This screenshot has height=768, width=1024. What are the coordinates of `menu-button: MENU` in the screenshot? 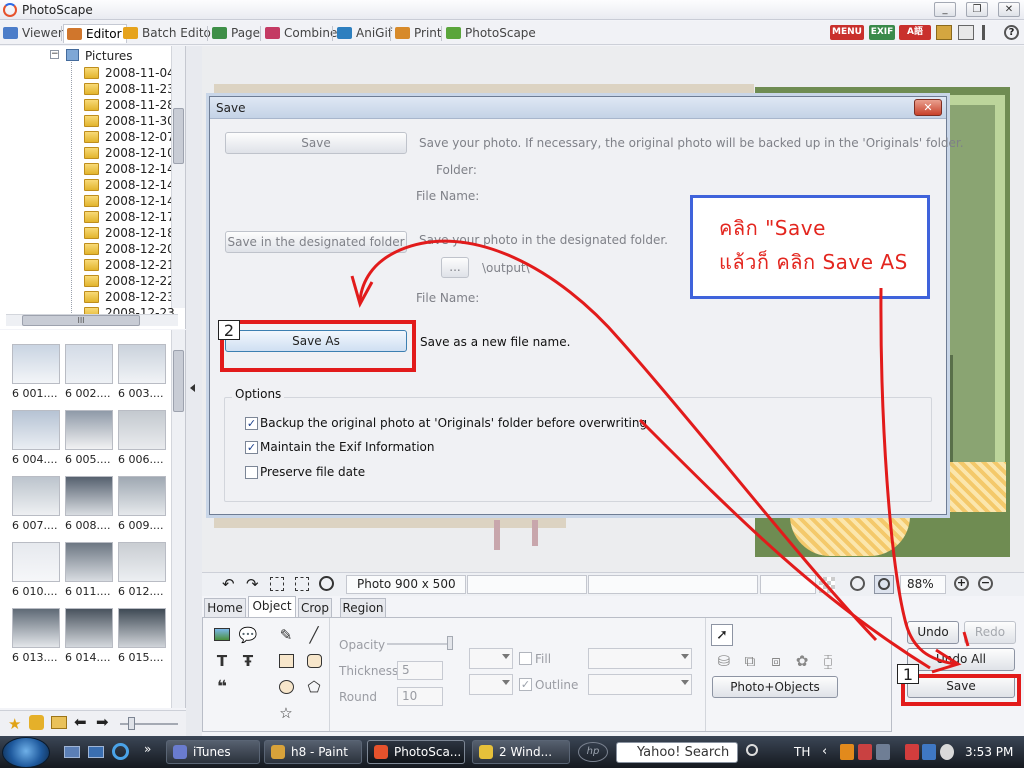 It's located at (847, 32).